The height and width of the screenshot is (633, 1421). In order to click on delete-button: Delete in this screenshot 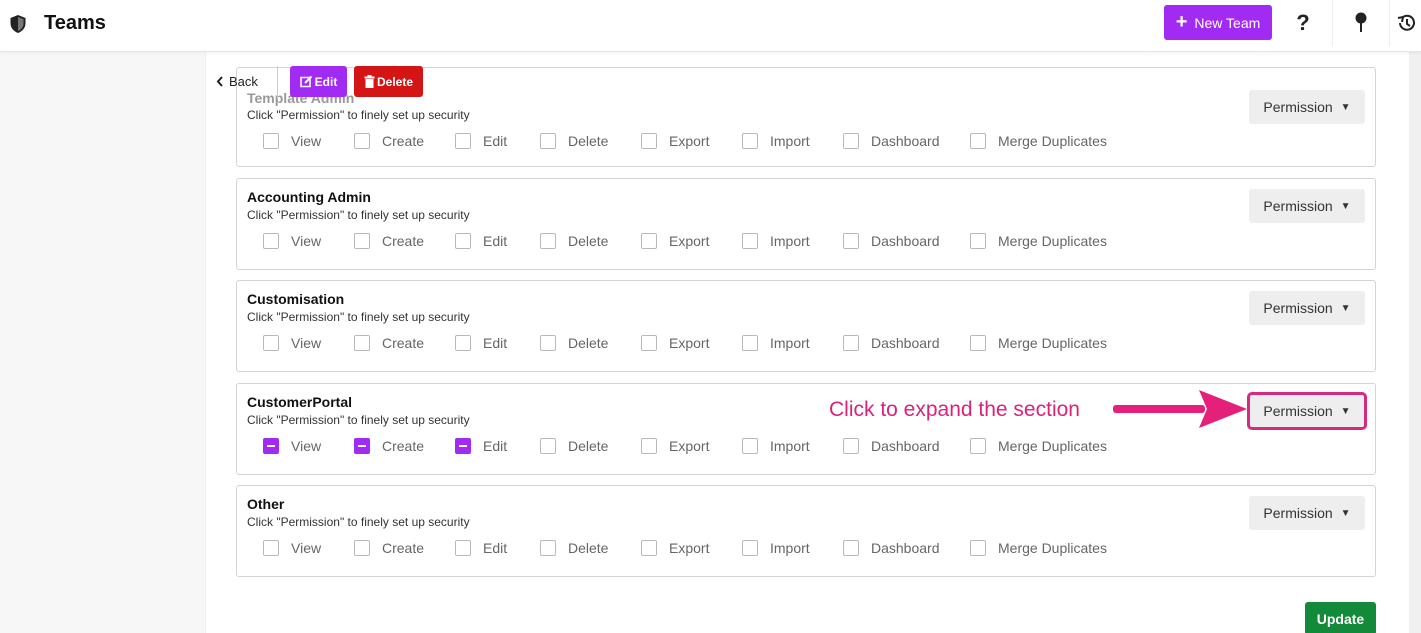, I will do `click(388, 81)`.